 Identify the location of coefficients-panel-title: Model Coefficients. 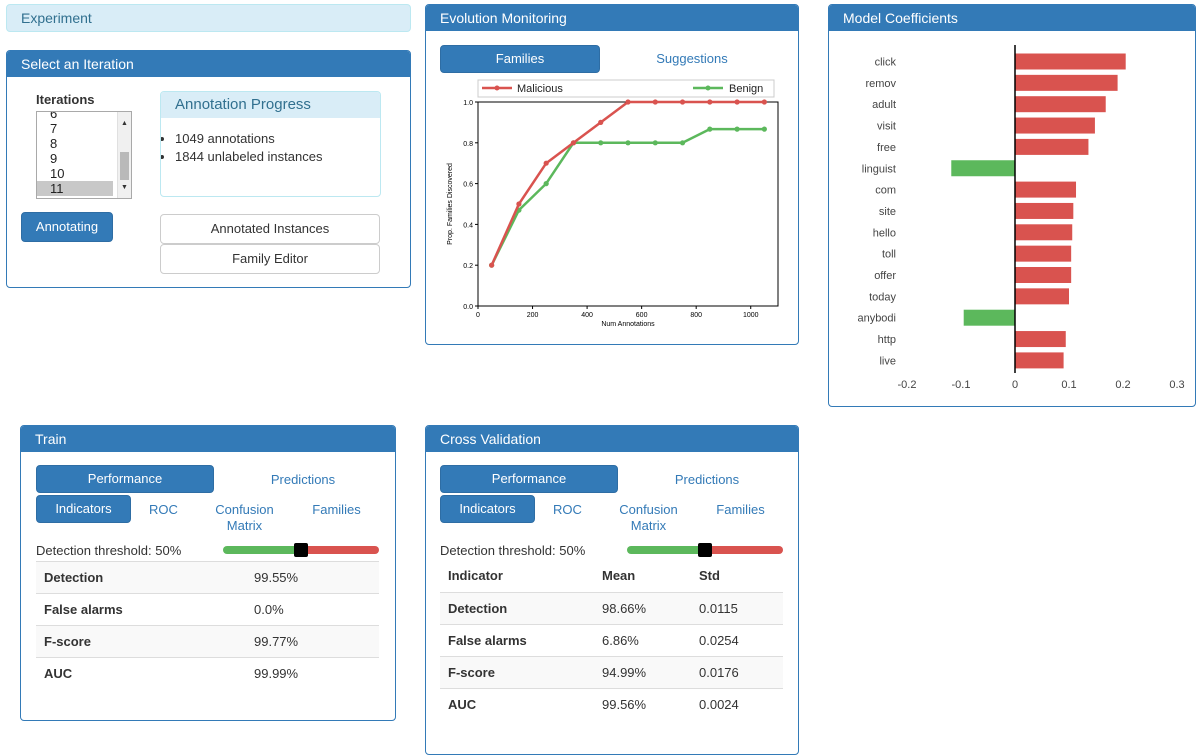
(1012, 18).